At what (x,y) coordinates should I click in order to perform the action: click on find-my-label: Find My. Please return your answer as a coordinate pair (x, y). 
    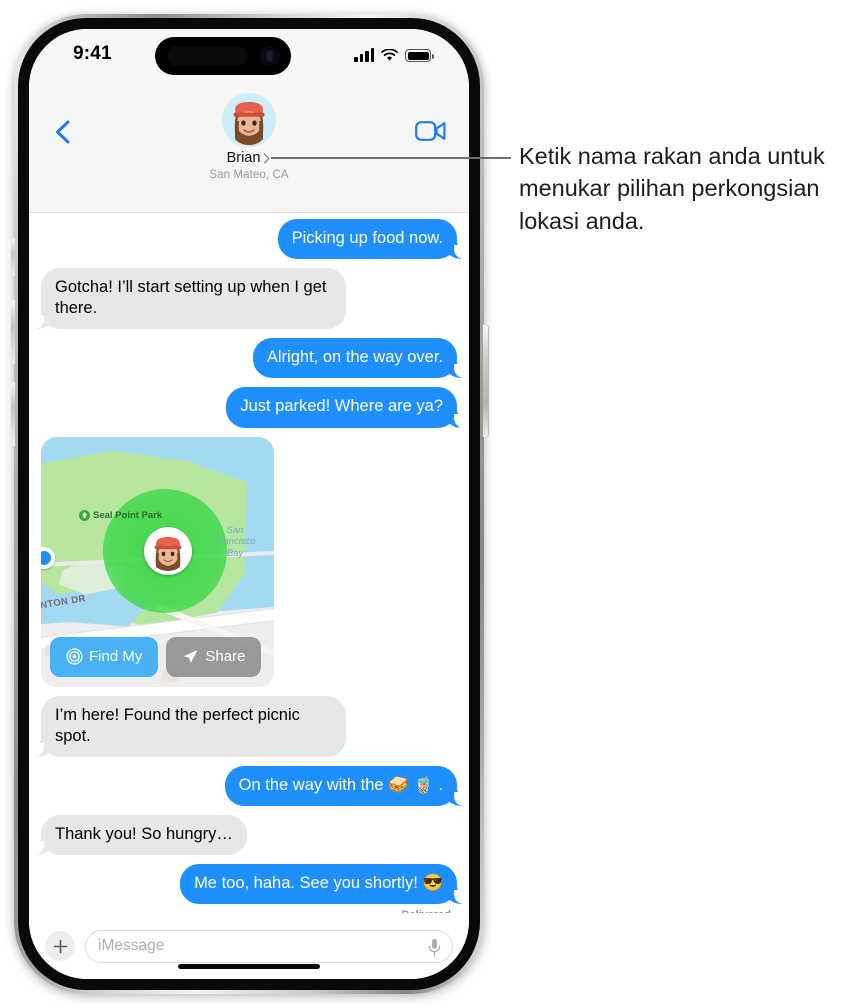
    Looking at the image, I should click on (116, 657).